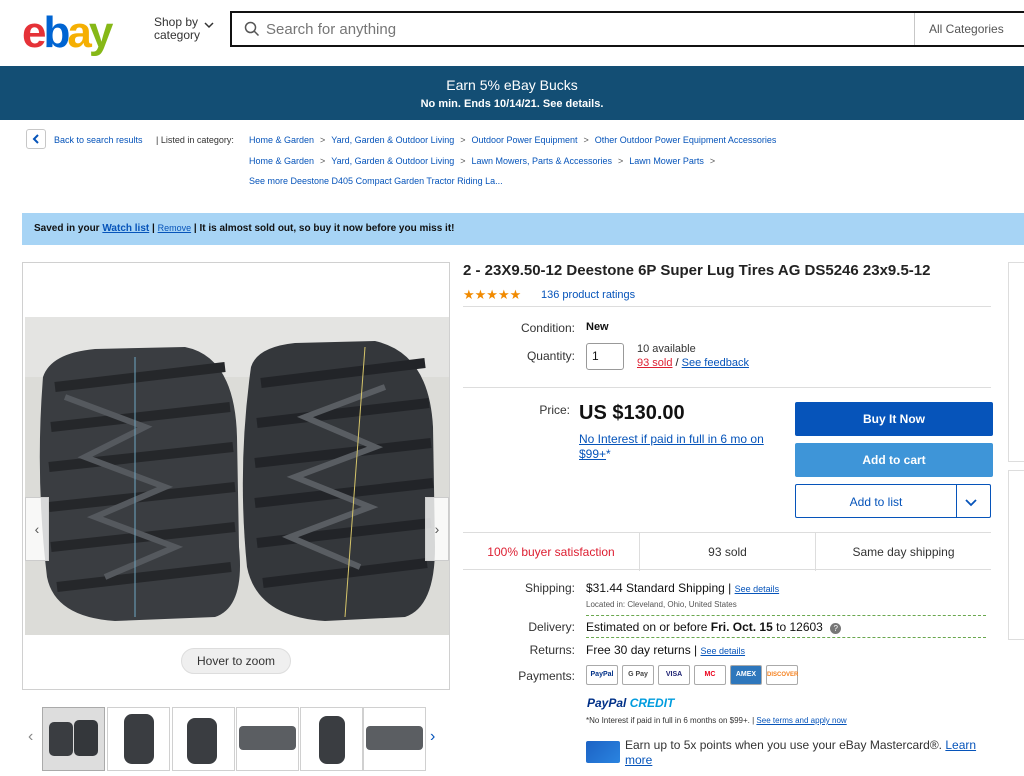  I want to click on sold-count-link: 93 sold, so click(654, 363).